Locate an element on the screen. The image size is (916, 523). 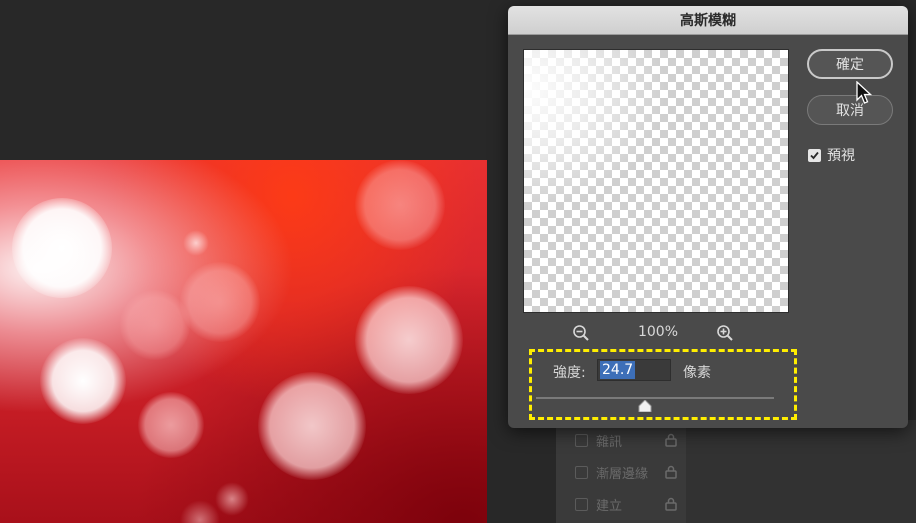
dialog-title: 高斯模糊 is located at coordinates (708, 21).